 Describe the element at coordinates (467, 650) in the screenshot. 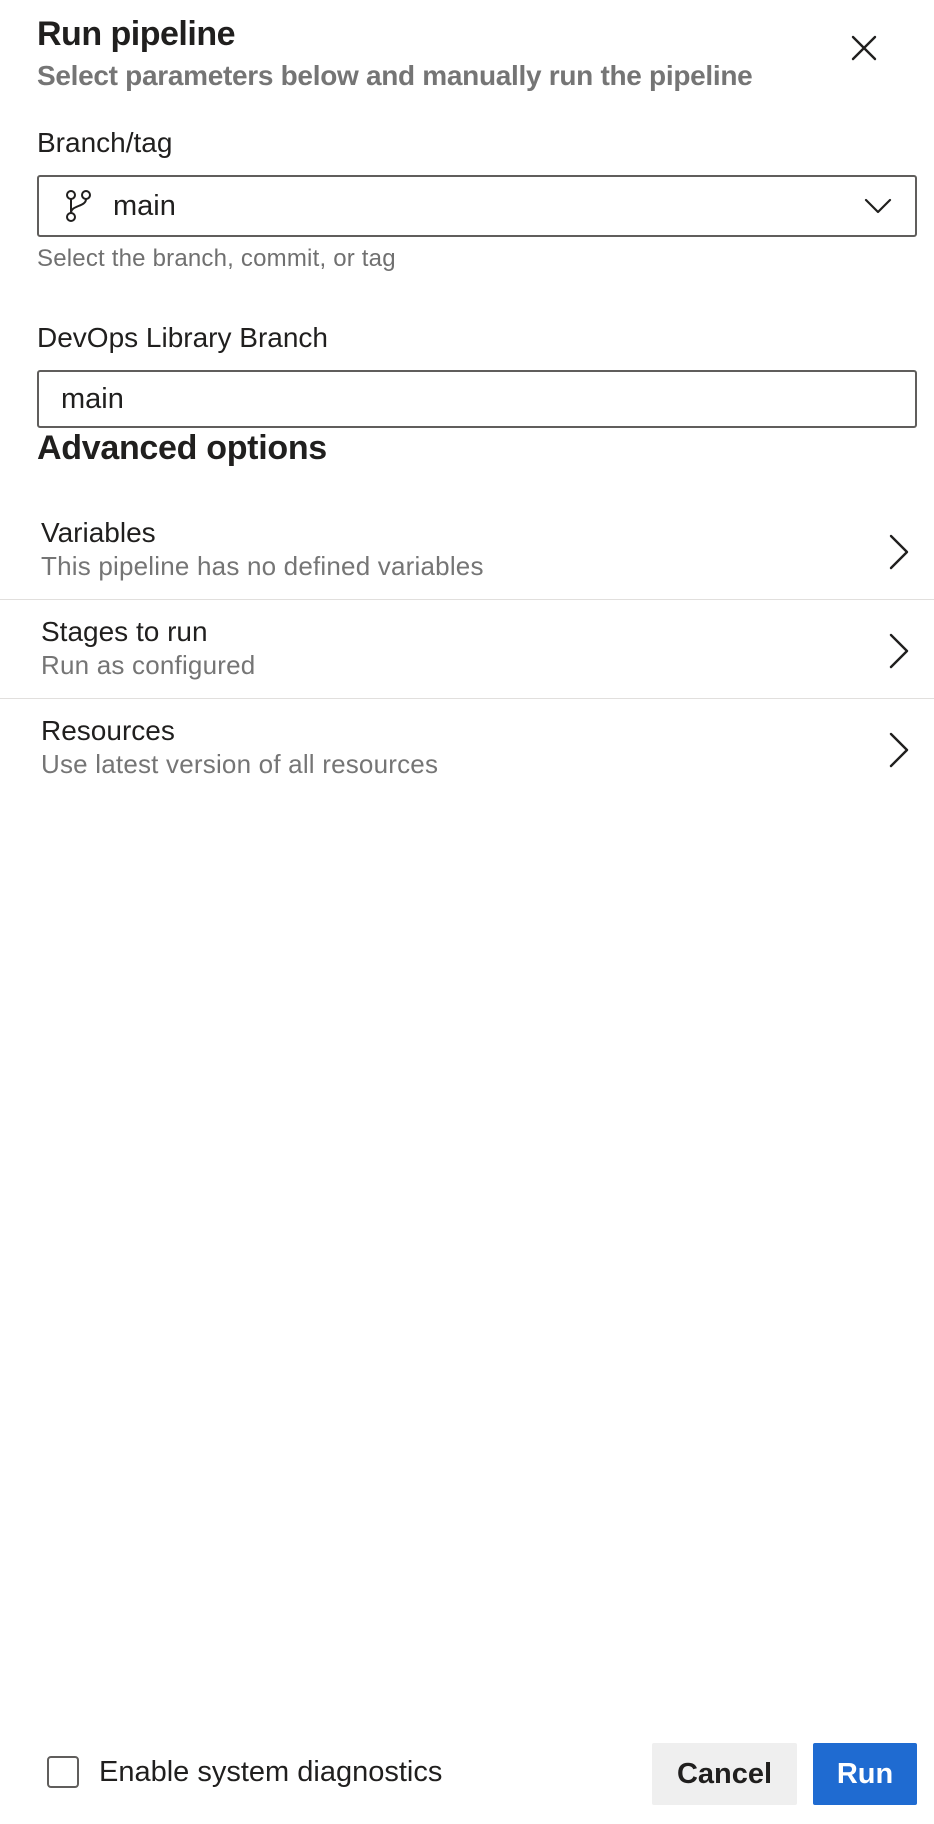

I see `stages-to-run-row: Stages to run Run as configured` at that location.